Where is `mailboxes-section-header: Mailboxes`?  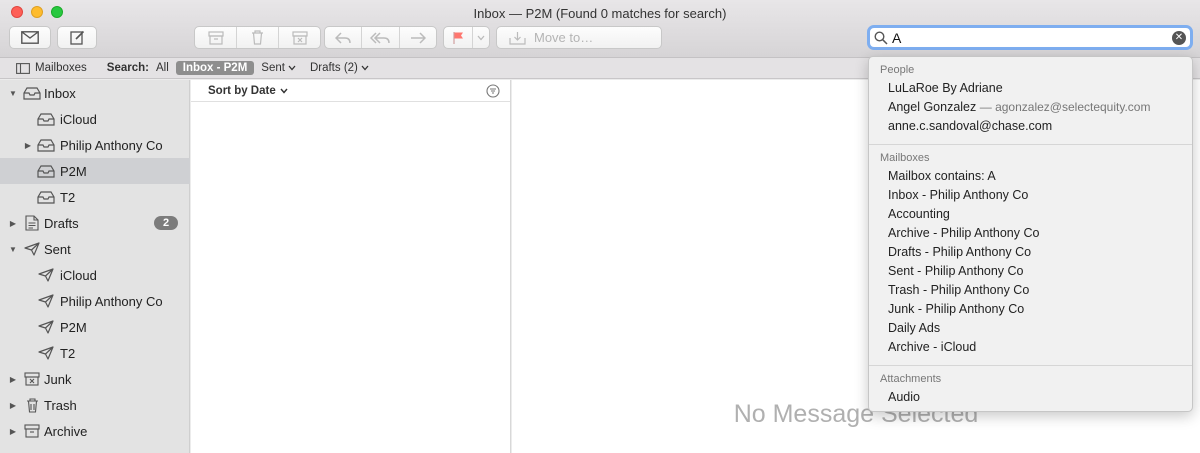
mailboxes-section-header: Mailboxes is located at coordinates (905, 158).